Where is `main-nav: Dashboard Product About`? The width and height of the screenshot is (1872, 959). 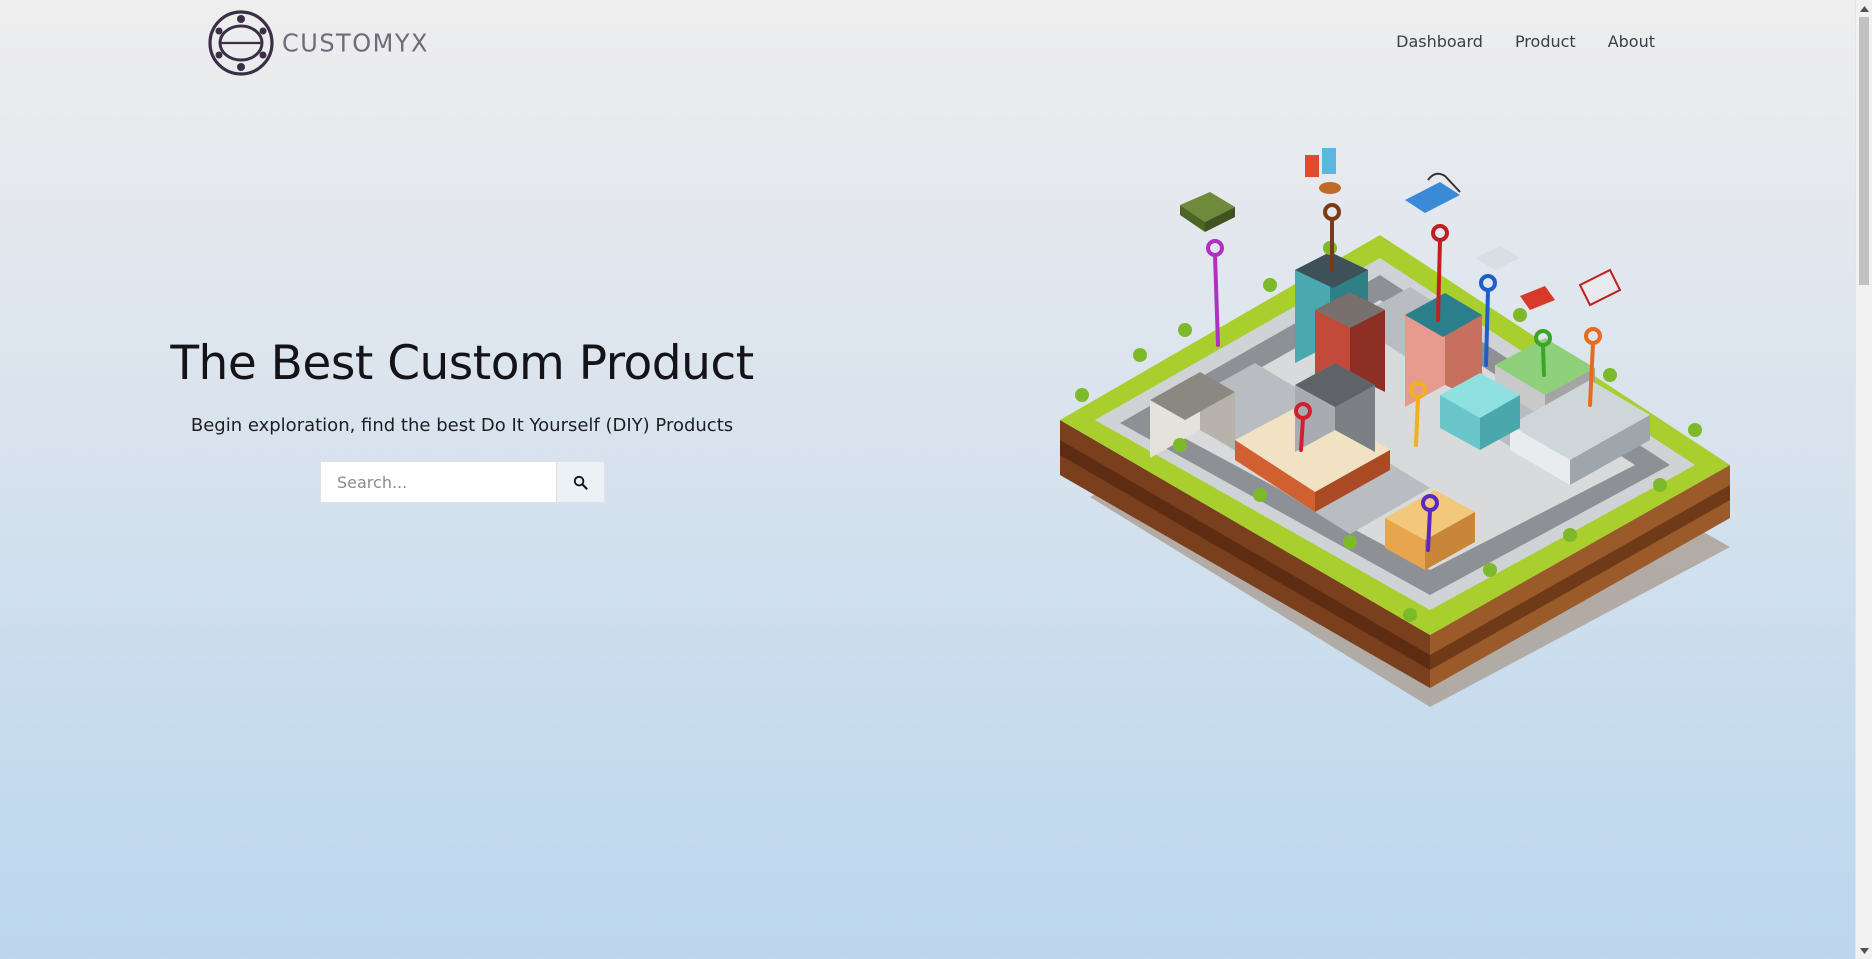
main-nav: Dashboard Product About is located at coordinates (1525, 41).